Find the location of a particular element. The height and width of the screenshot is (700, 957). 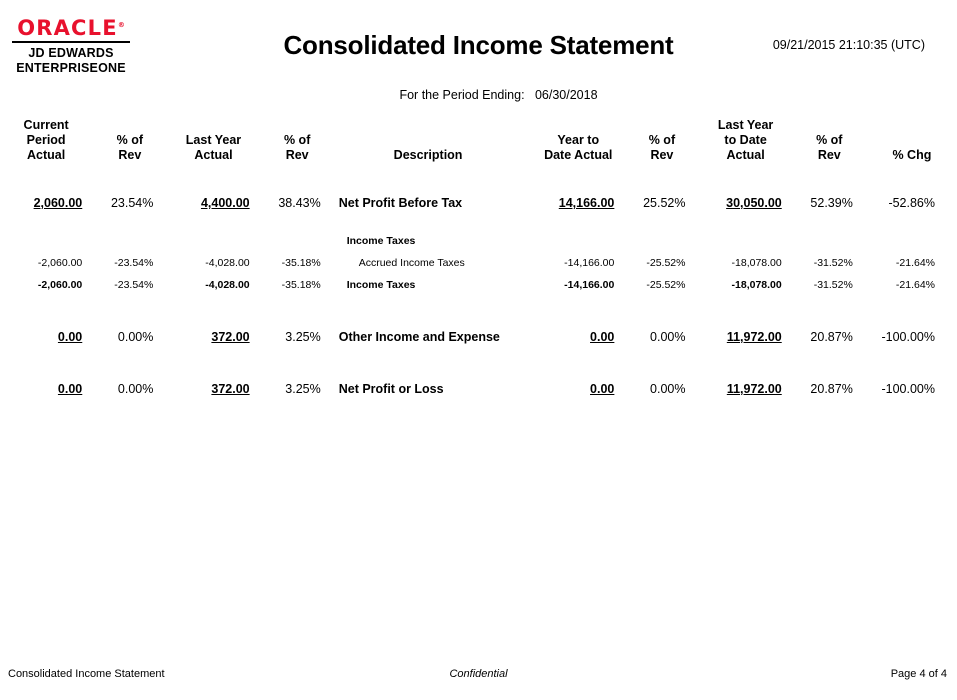

cell-last-year-ytd-pct: 52.39% is located at coordinates (831, 203).